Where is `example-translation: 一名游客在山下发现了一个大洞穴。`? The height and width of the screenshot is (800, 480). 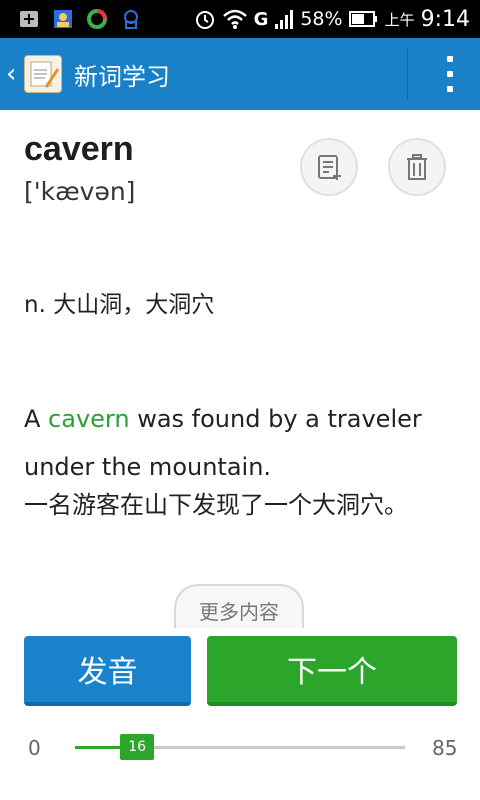 example-translation: 一名游客在山下发现了一个大洞穴。 is located at coordinates (216, 505).